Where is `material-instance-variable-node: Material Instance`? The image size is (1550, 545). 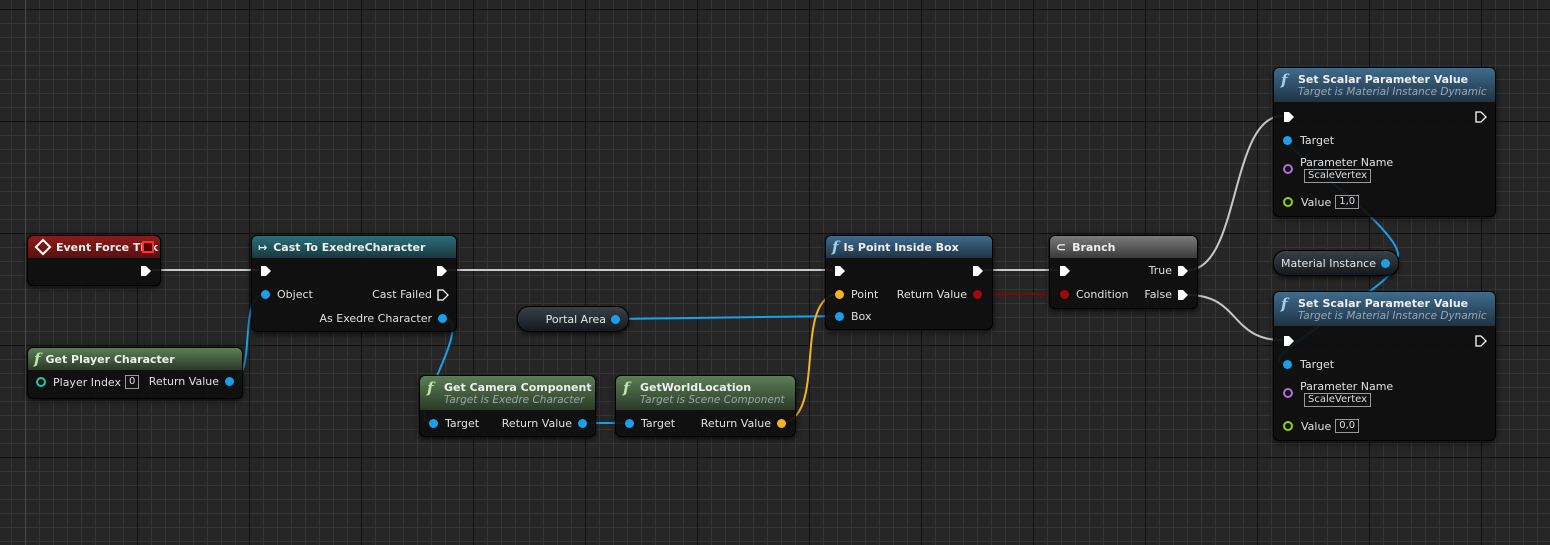 material-instance-variable-node: Material Instance is located at coordinates (1336, 263).